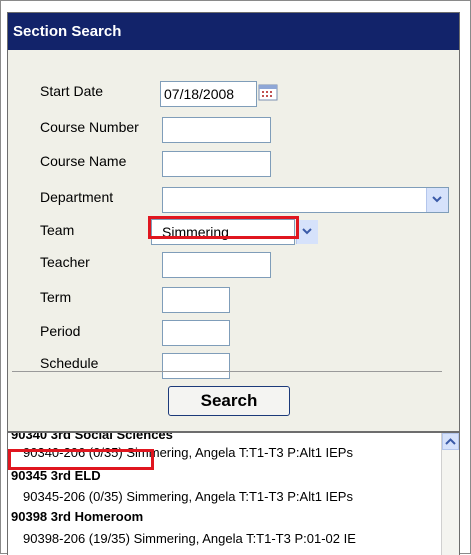 The height and width of the screenshot is (555, 471). Describe the element at coordinates (216, 265) in the screenshot. I see `teacher-input` at that location.